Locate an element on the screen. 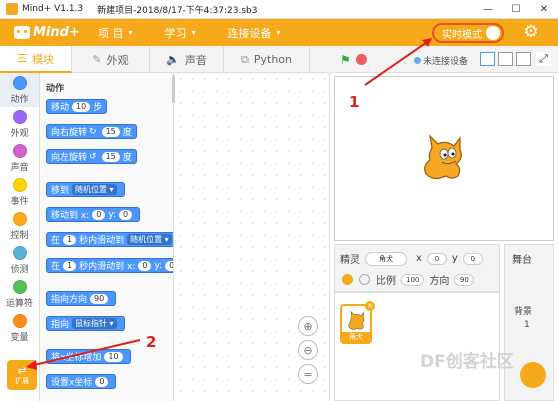 Image resolution: width=558 pixels, height=401 pixels. arrowhead-2-icon is located at coordinates (31, 365).